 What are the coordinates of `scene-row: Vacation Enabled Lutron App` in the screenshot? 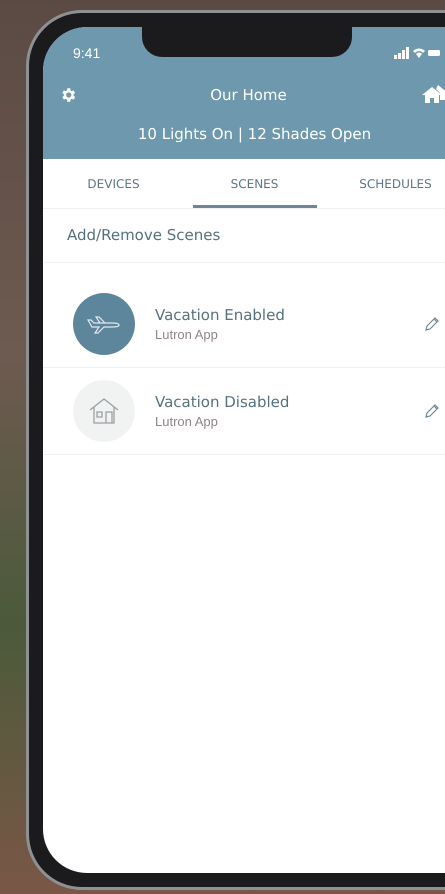 It's located at (244, 324).